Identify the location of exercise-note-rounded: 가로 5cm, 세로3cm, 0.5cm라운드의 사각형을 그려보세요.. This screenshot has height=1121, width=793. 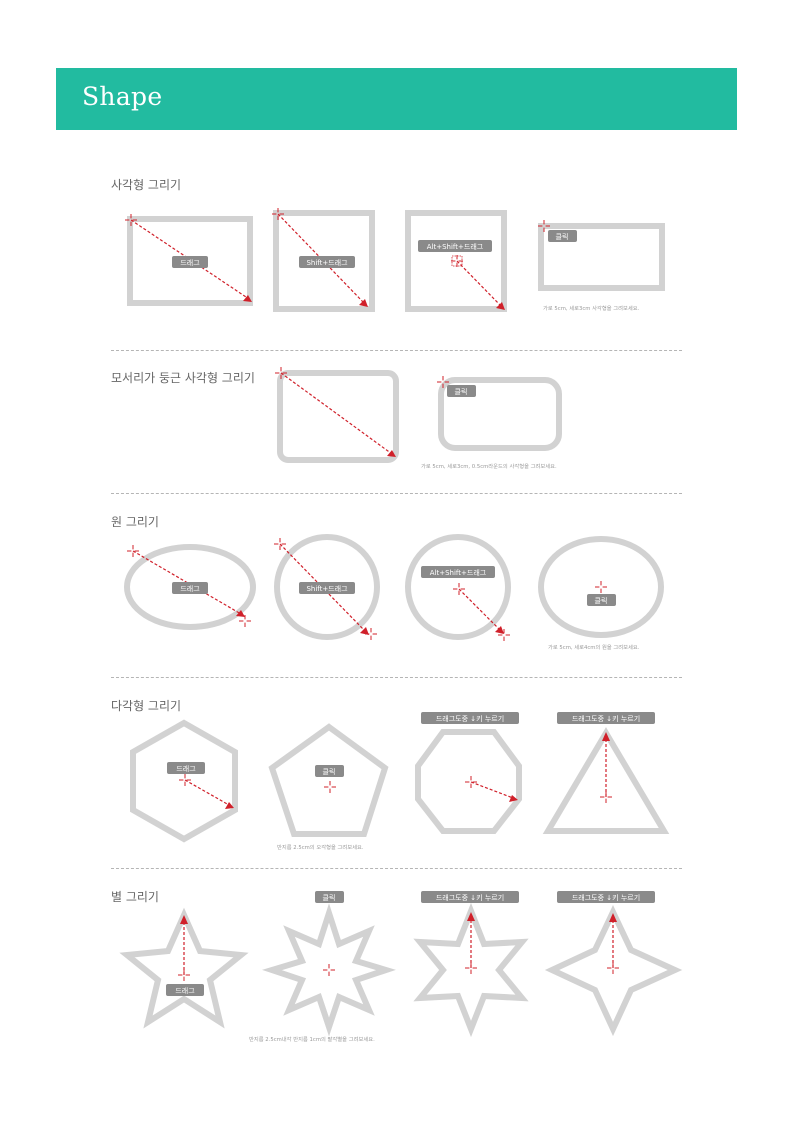
(489, 466).